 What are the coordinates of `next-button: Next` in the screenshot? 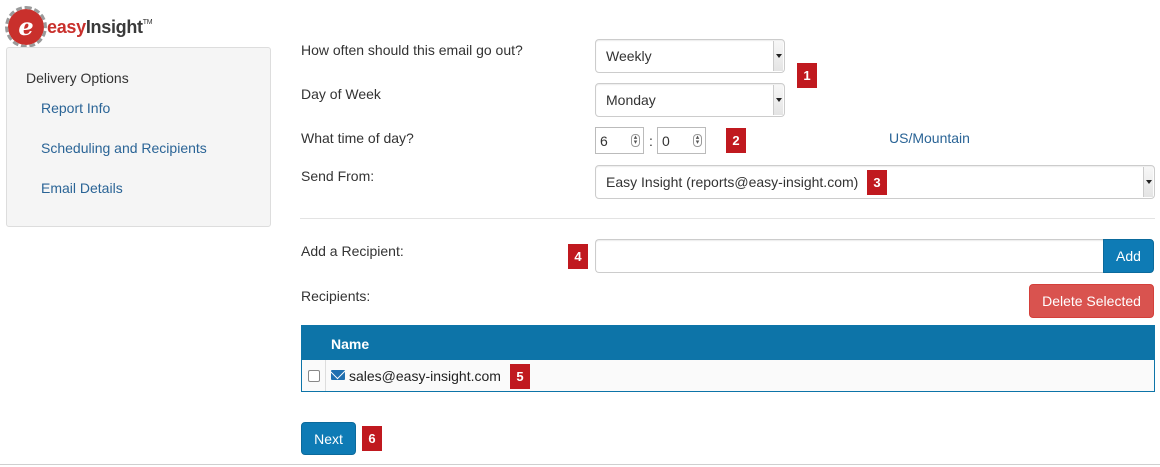 It's located at (328, 438).